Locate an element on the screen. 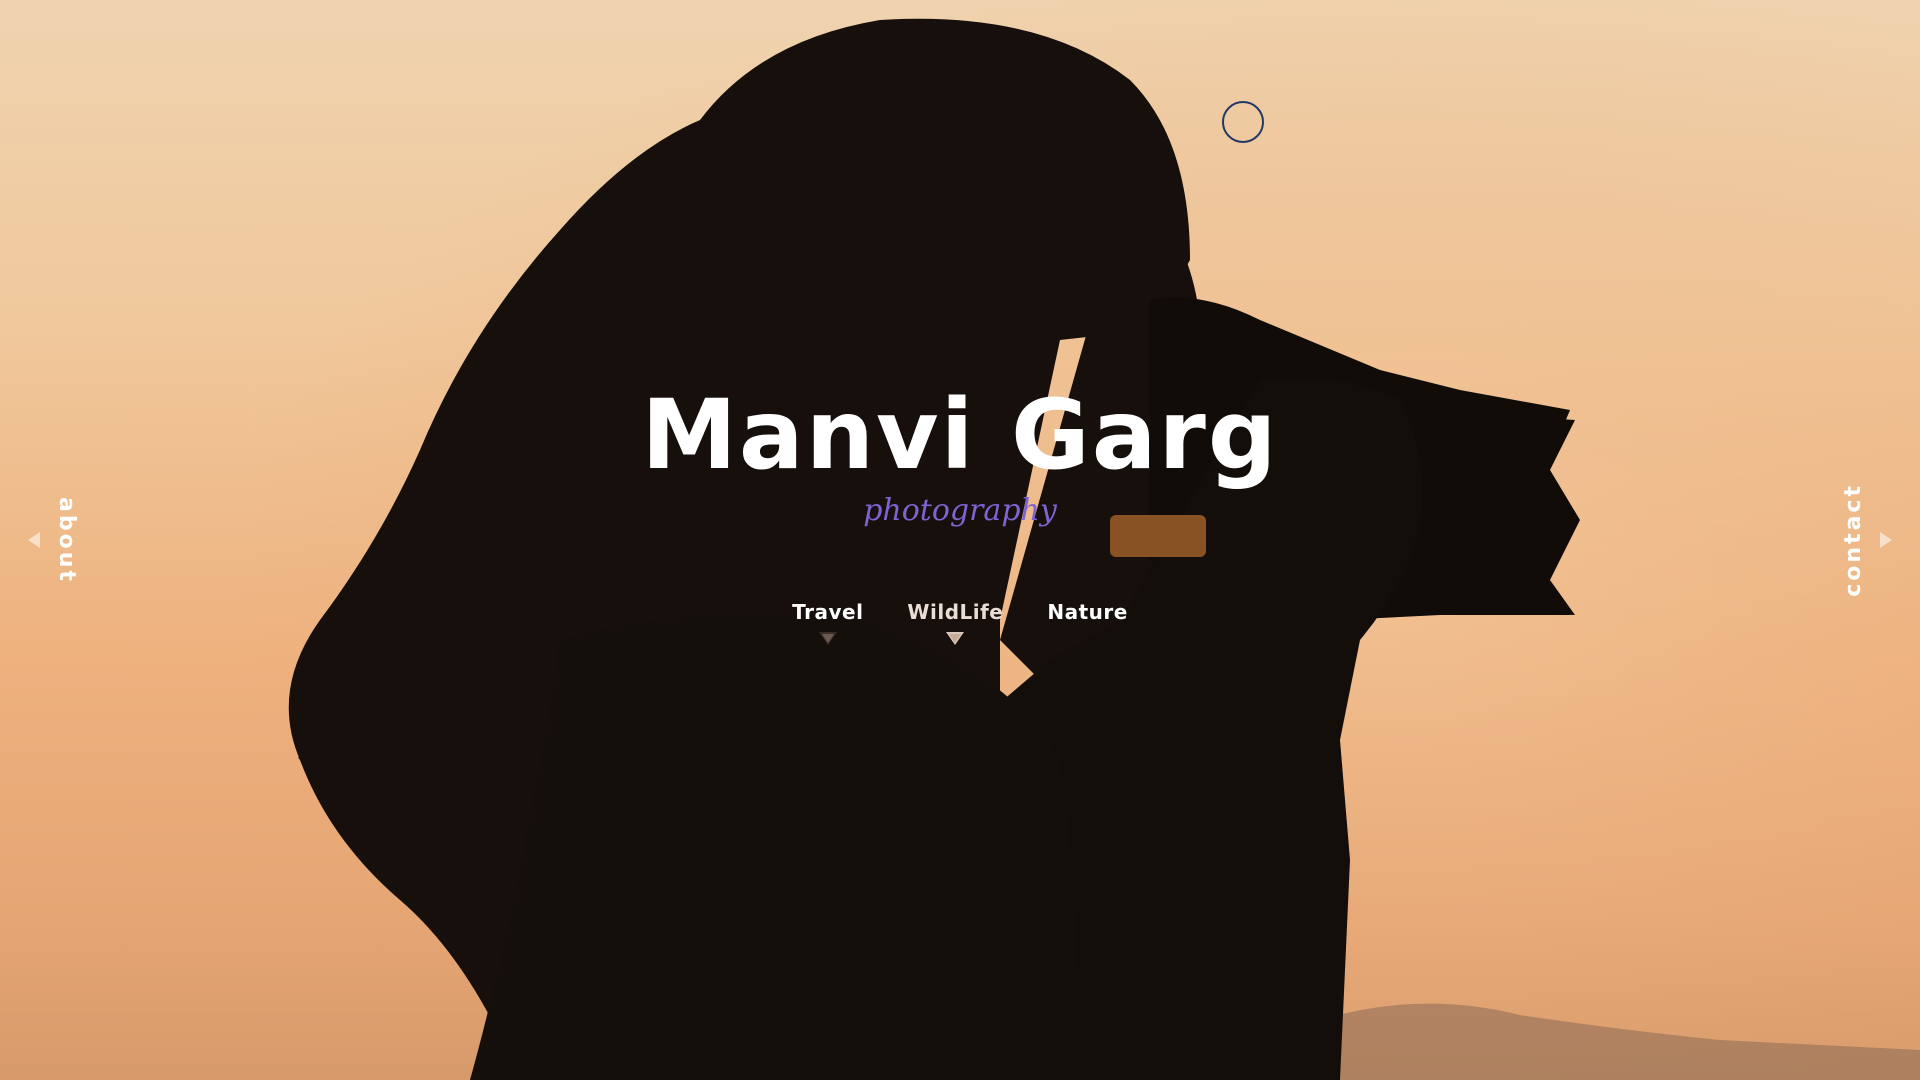 The width and height of the screenshot is (1920, 1080). nav-label: Travel is located at coordinates (828, 612).